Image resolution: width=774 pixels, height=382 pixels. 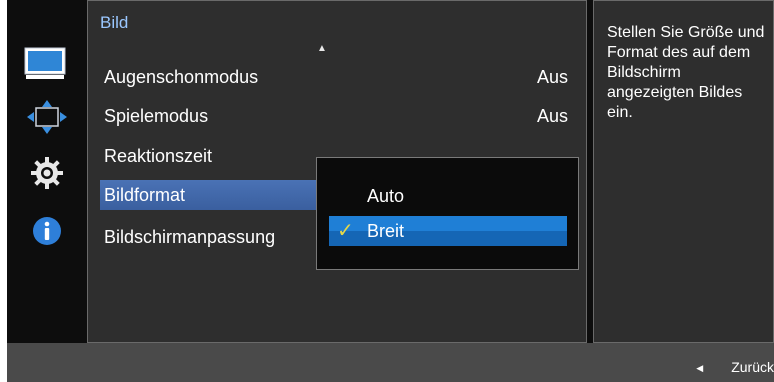 What do you see at coordinates (145, 195) in the screenshot?
I see `menu-item-label: Bildformat` at bounding box center [145, 195].